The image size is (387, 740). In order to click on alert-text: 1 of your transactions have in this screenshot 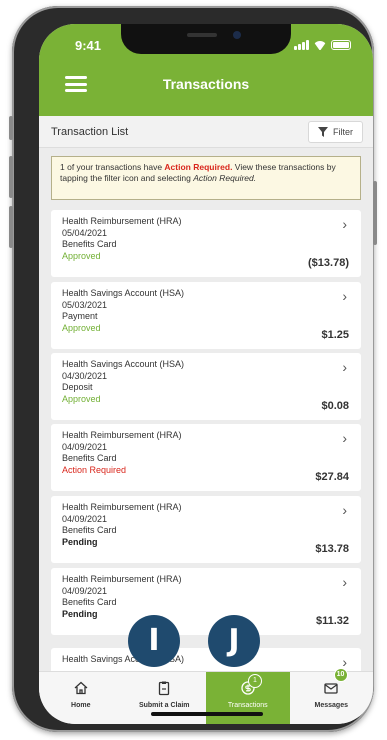, I will do `click(112, 167)`.